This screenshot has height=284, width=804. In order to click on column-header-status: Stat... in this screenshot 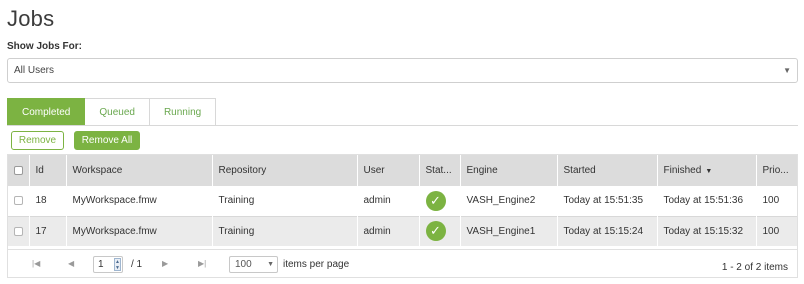, I will do `click(440, 170)`.